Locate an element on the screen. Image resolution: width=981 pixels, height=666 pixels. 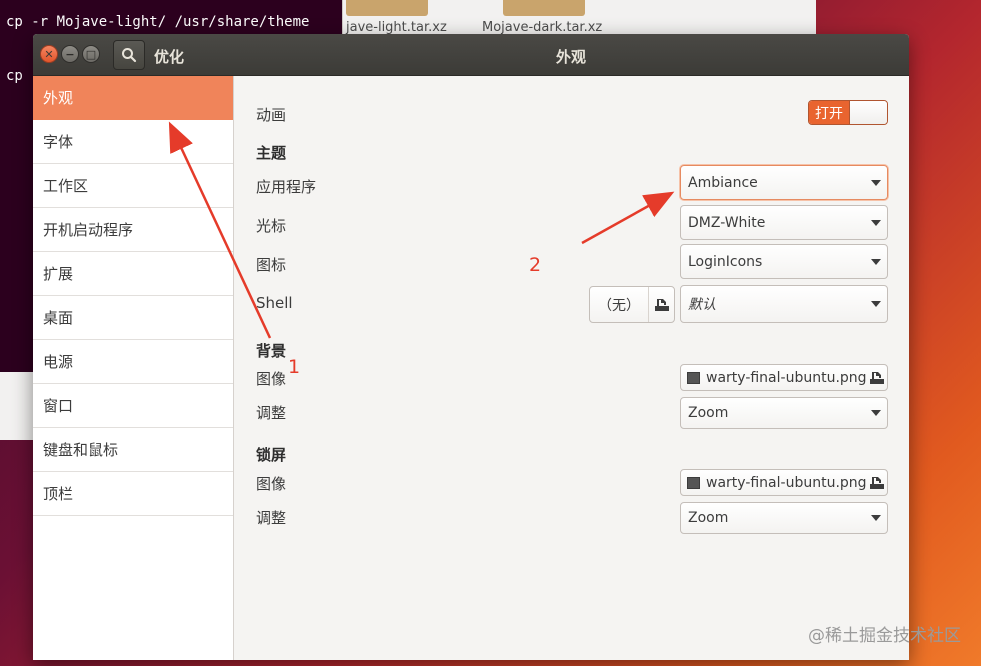
search-icon is located at coordinates (129, 55).